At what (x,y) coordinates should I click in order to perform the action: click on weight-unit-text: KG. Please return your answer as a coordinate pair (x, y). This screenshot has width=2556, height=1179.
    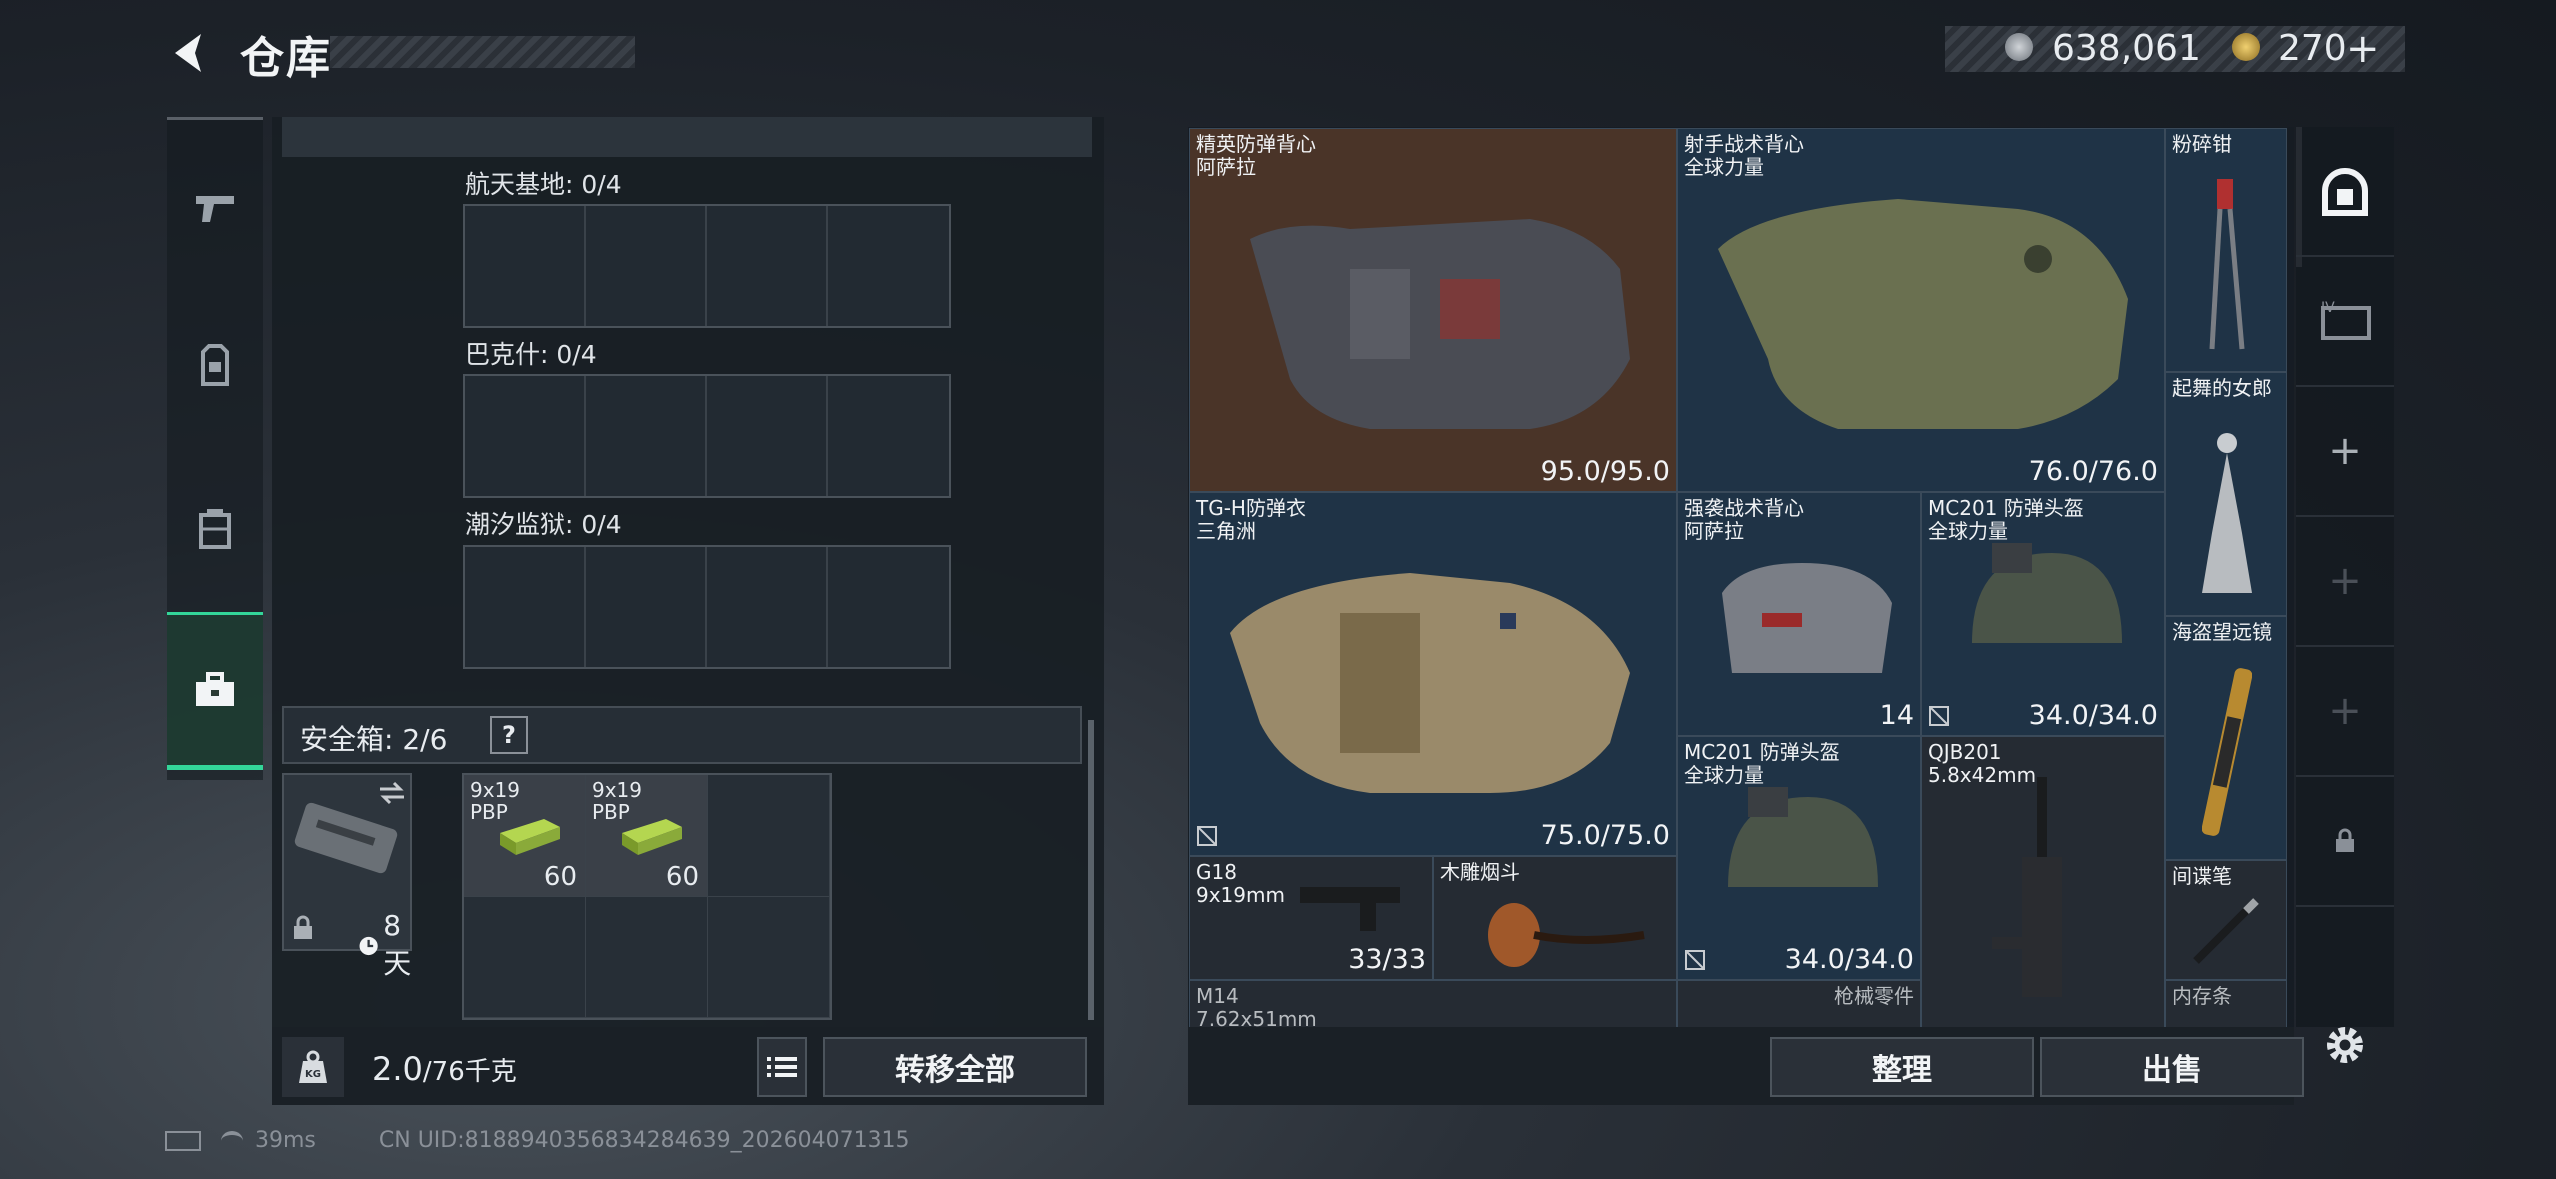
    Looking at the image, I should click on (313, 1074).